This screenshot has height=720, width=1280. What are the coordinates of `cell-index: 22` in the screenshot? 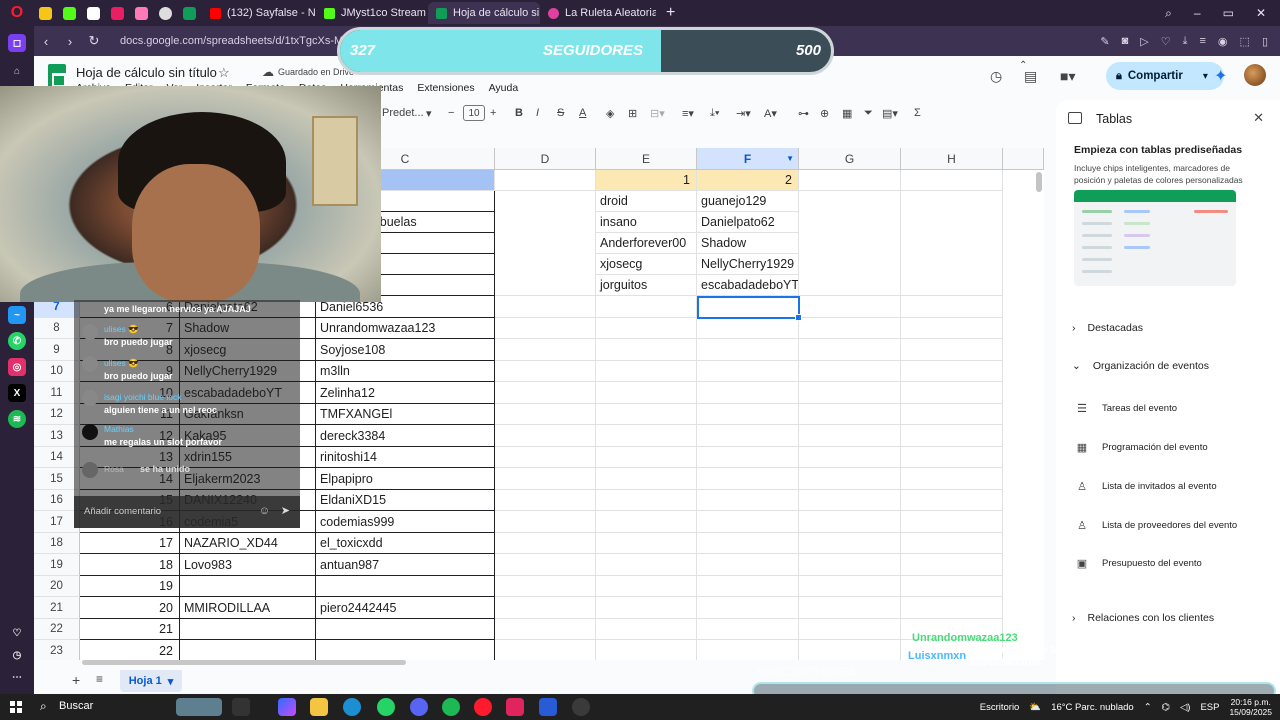 It's located at (130, 650).